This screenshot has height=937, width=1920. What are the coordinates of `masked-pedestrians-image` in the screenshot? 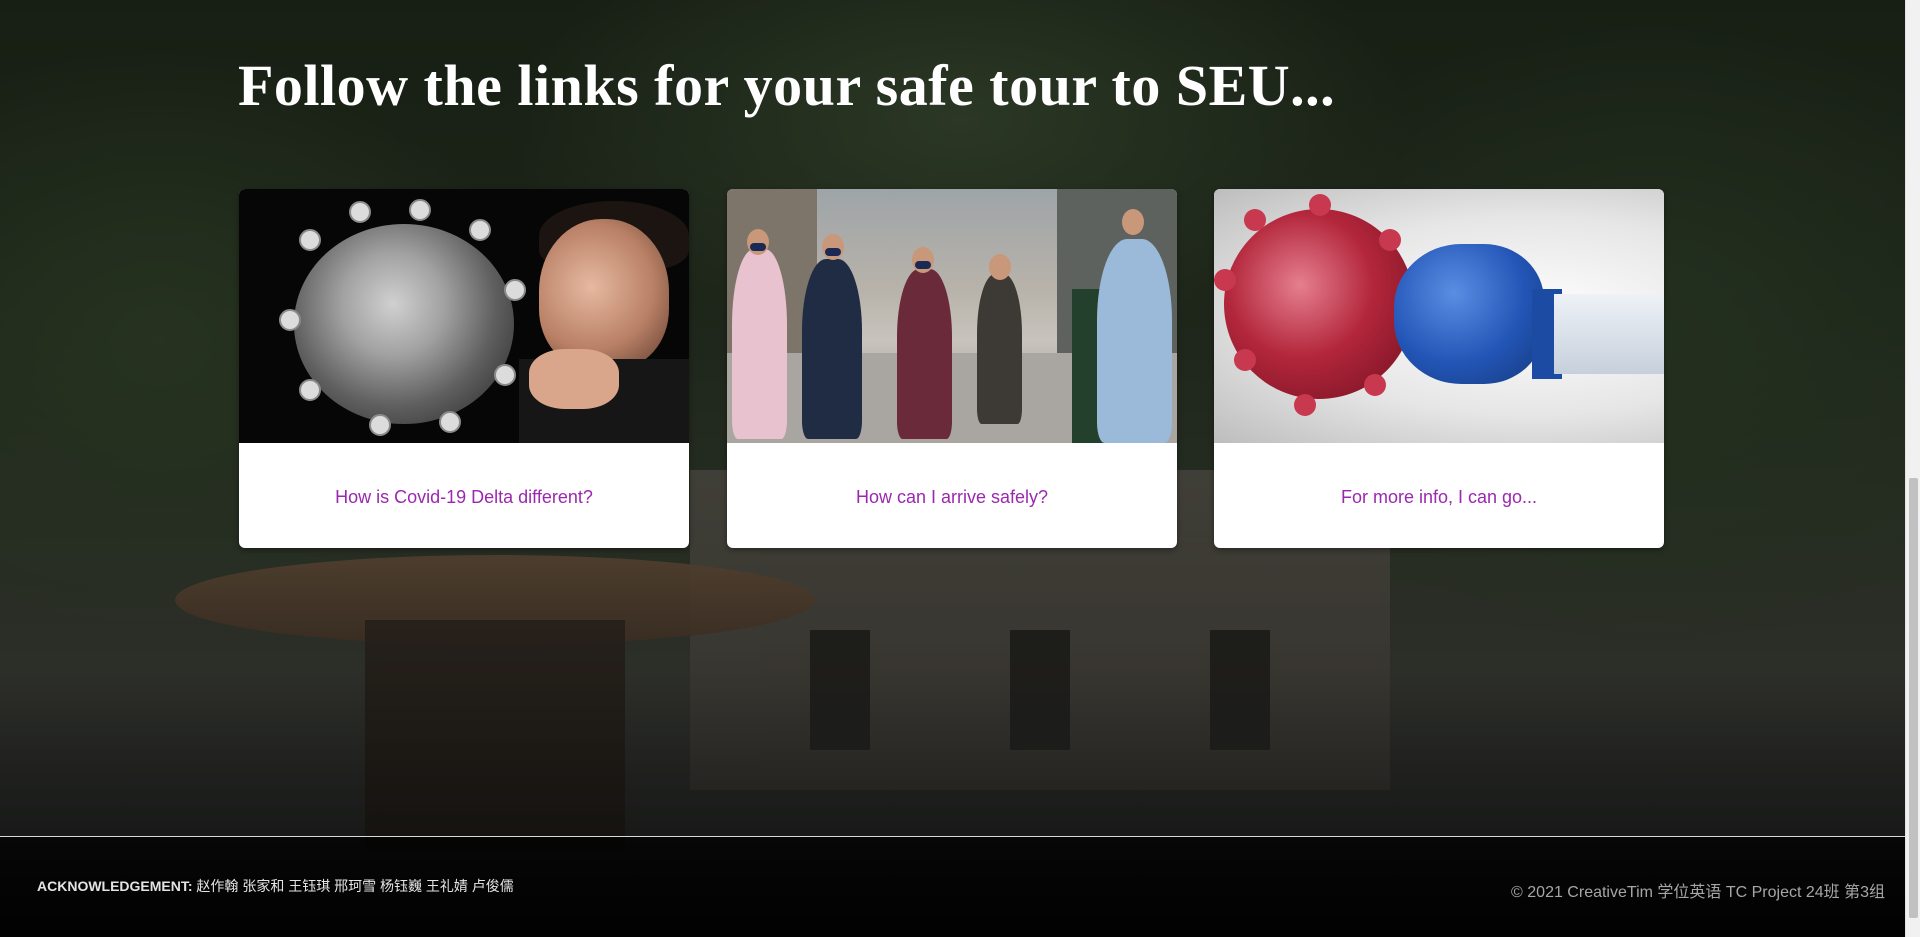 It's located at (952, 316).